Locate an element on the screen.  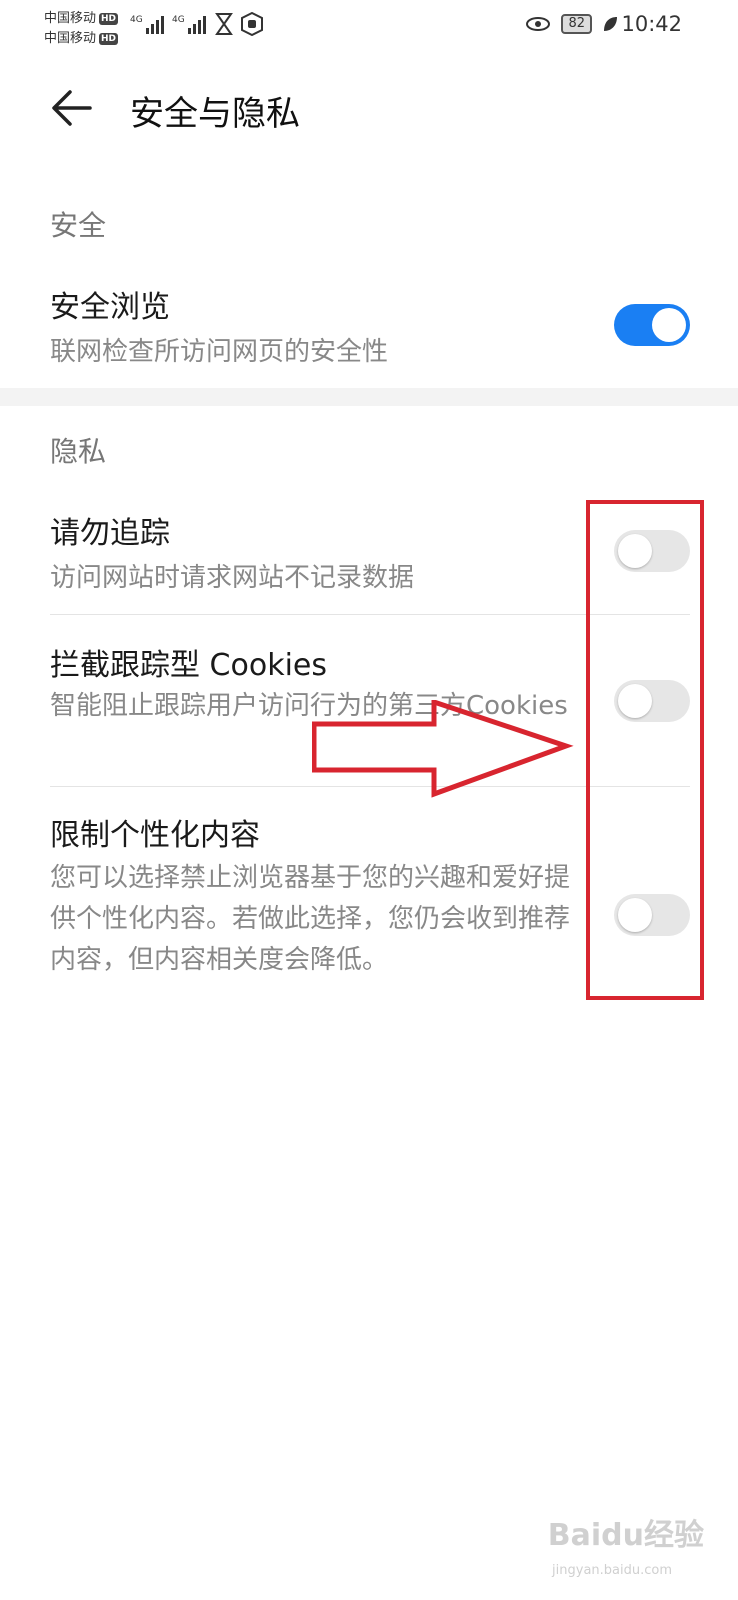
network-type-2: 4G is located at coordinates (178, 20).